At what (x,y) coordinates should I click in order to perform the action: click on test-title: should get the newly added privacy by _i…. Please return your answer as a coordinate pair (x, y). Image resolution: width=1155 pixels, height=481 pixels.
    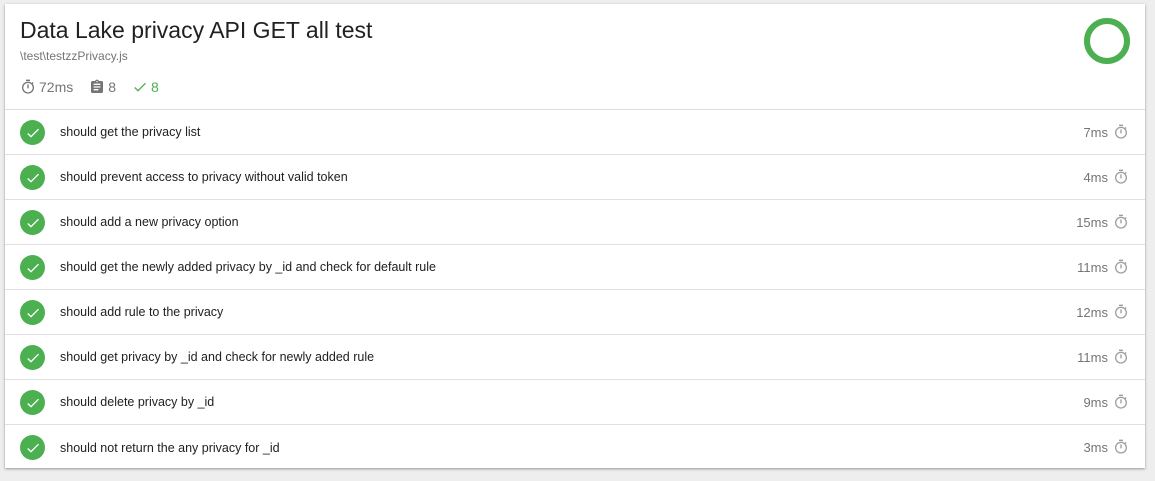
    Looking at the image, I should click on (248, 267).